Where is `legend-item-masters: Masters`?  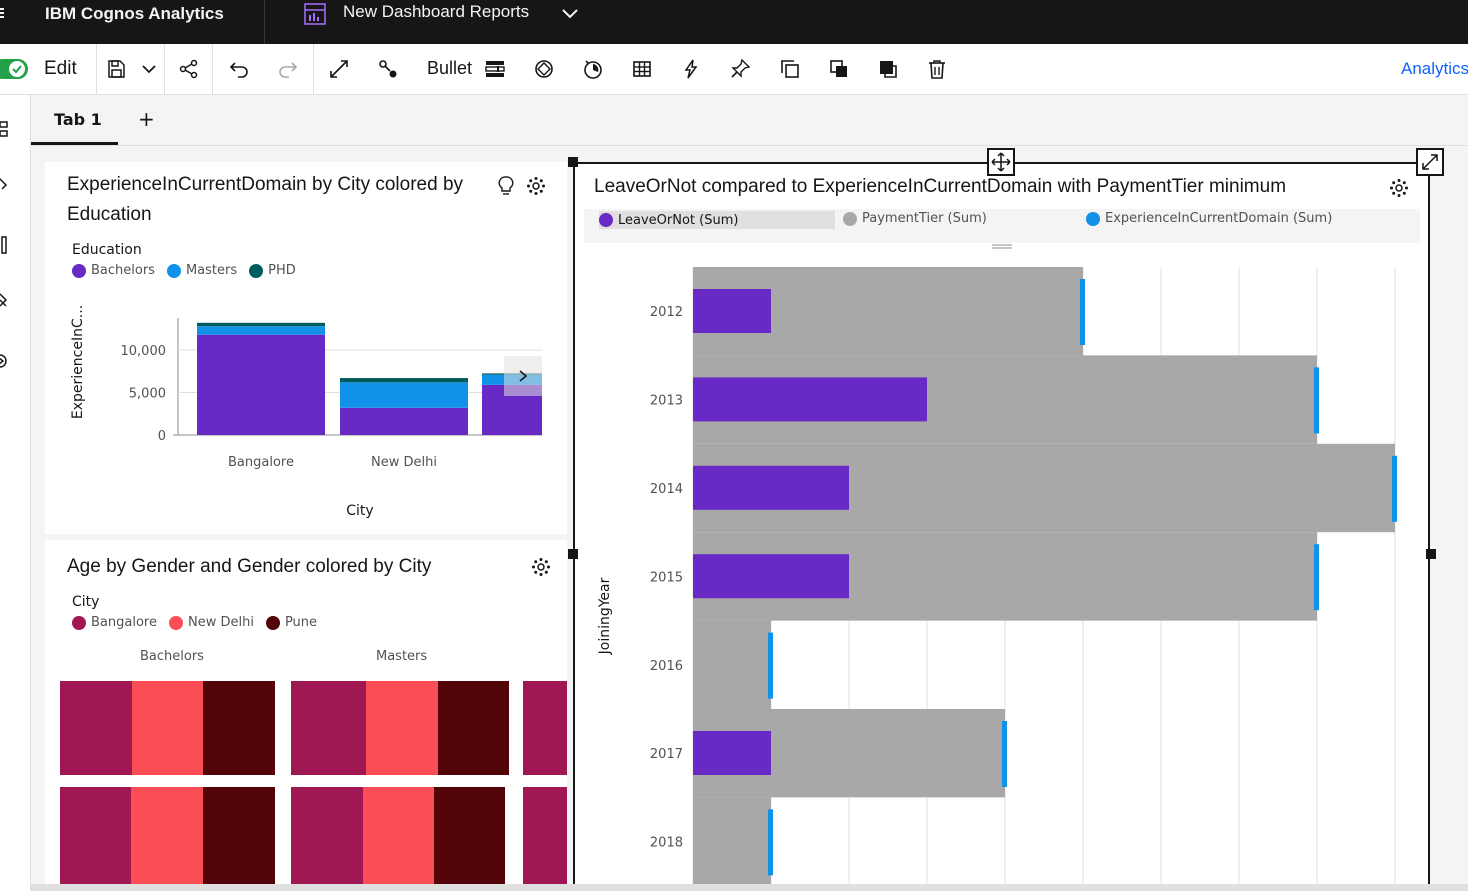 legend-item-masters: Masters is located at coordinates (201, 270).